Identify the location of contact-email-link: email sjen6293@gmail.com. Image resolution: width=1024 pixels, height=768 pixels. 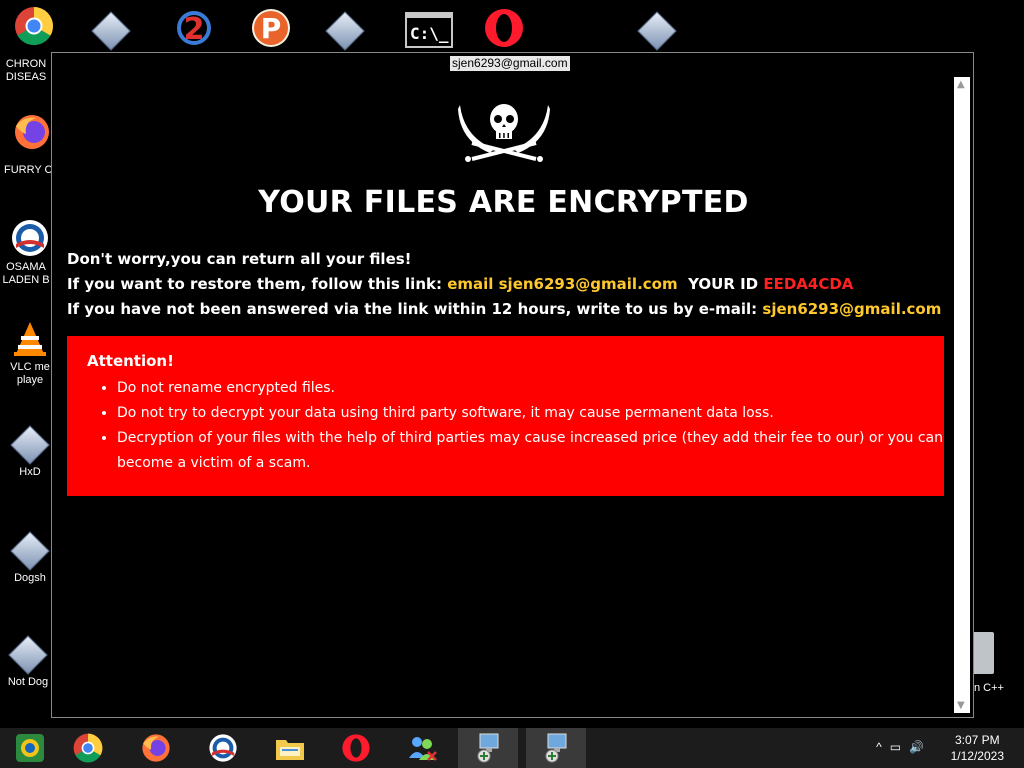
(562, 284).